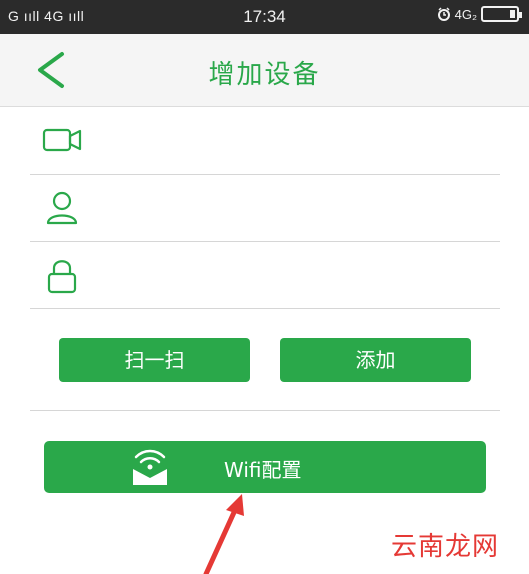 The width and height of the screenshot is (529, 574). I want to click on page-title: 增加设备, so click(264, 75).